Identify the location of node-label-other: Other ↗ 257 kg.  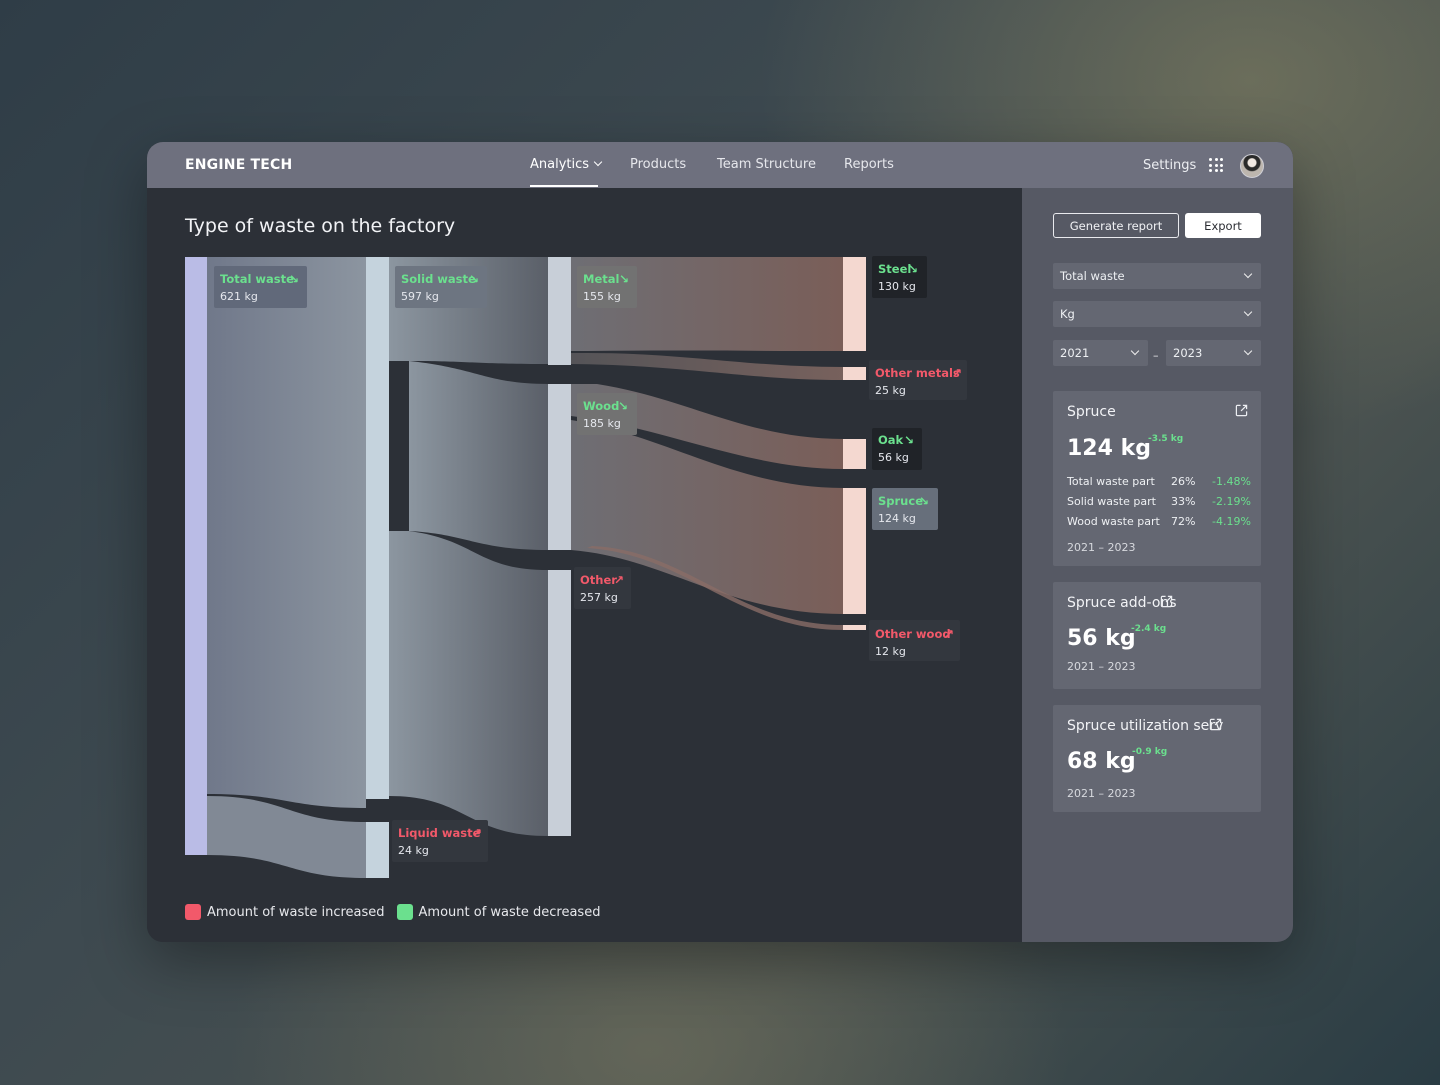
(602, 588).